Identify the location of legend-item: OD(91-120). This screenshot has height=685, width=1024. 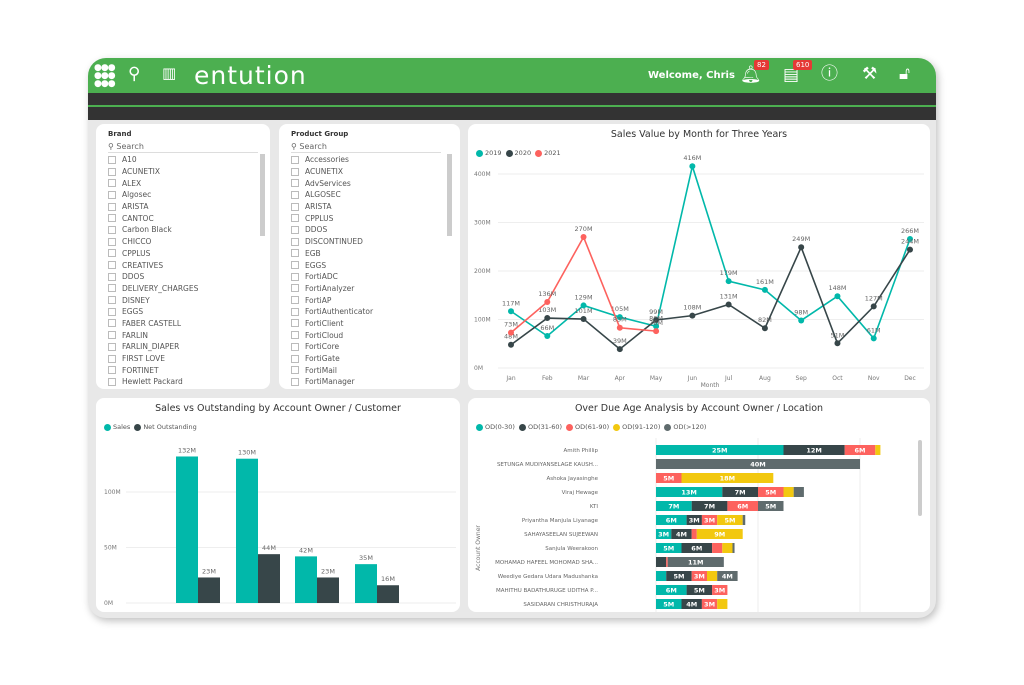
(636, 427).